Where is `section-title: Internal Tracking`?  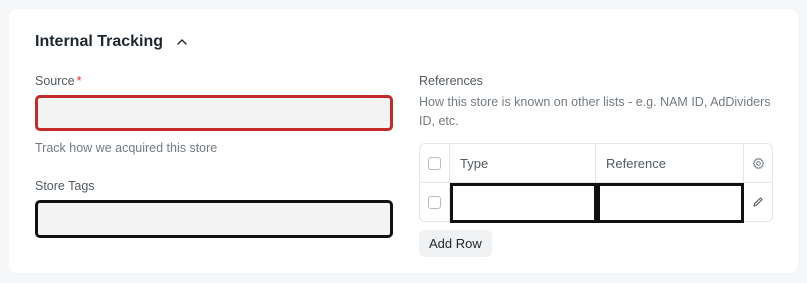
section-title: Internal Tracking is located at coordinates (99, 41).